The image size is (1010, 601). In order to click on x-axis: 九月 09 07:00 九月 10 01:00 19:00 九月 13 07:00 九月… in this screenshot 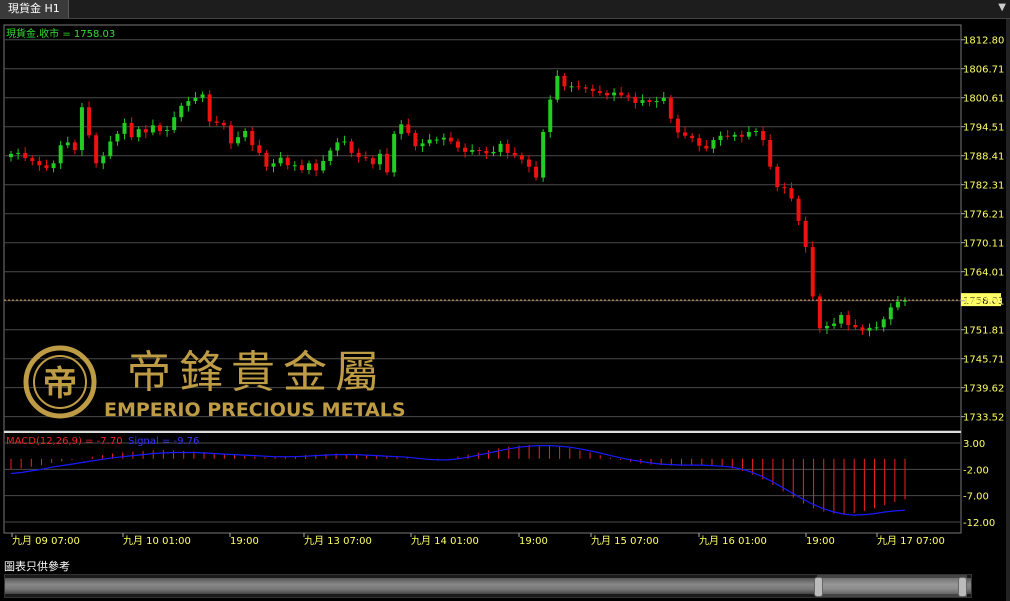, I will do `click(478, 540)`.